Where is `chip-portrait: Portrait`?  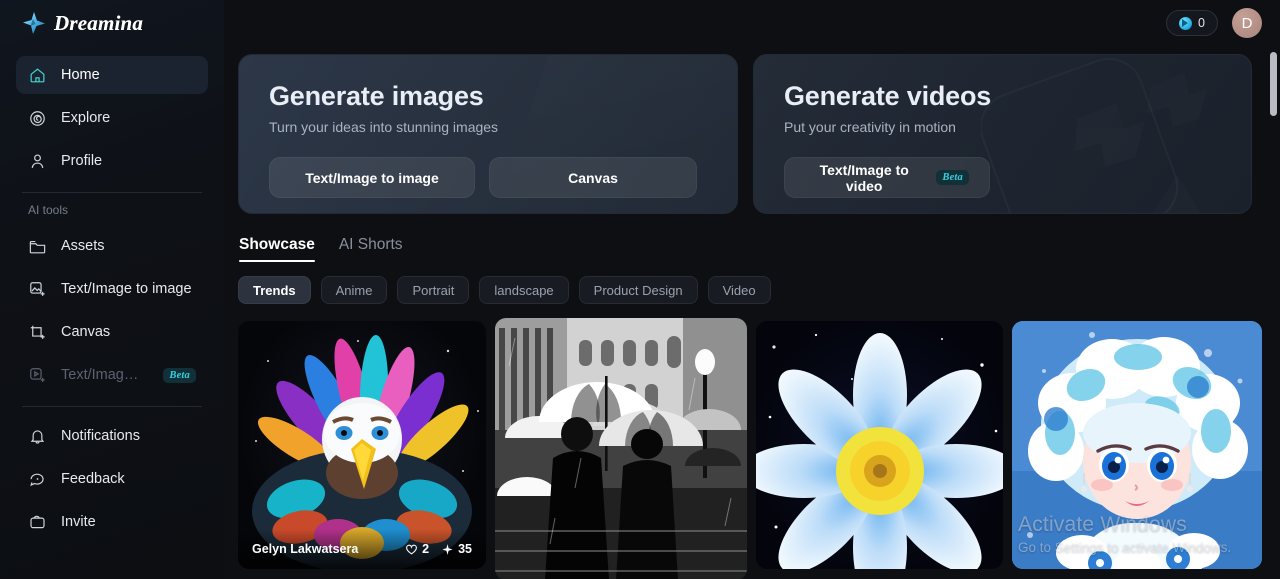
chip-portrait: Portrait is located at coordinates (433, 290).